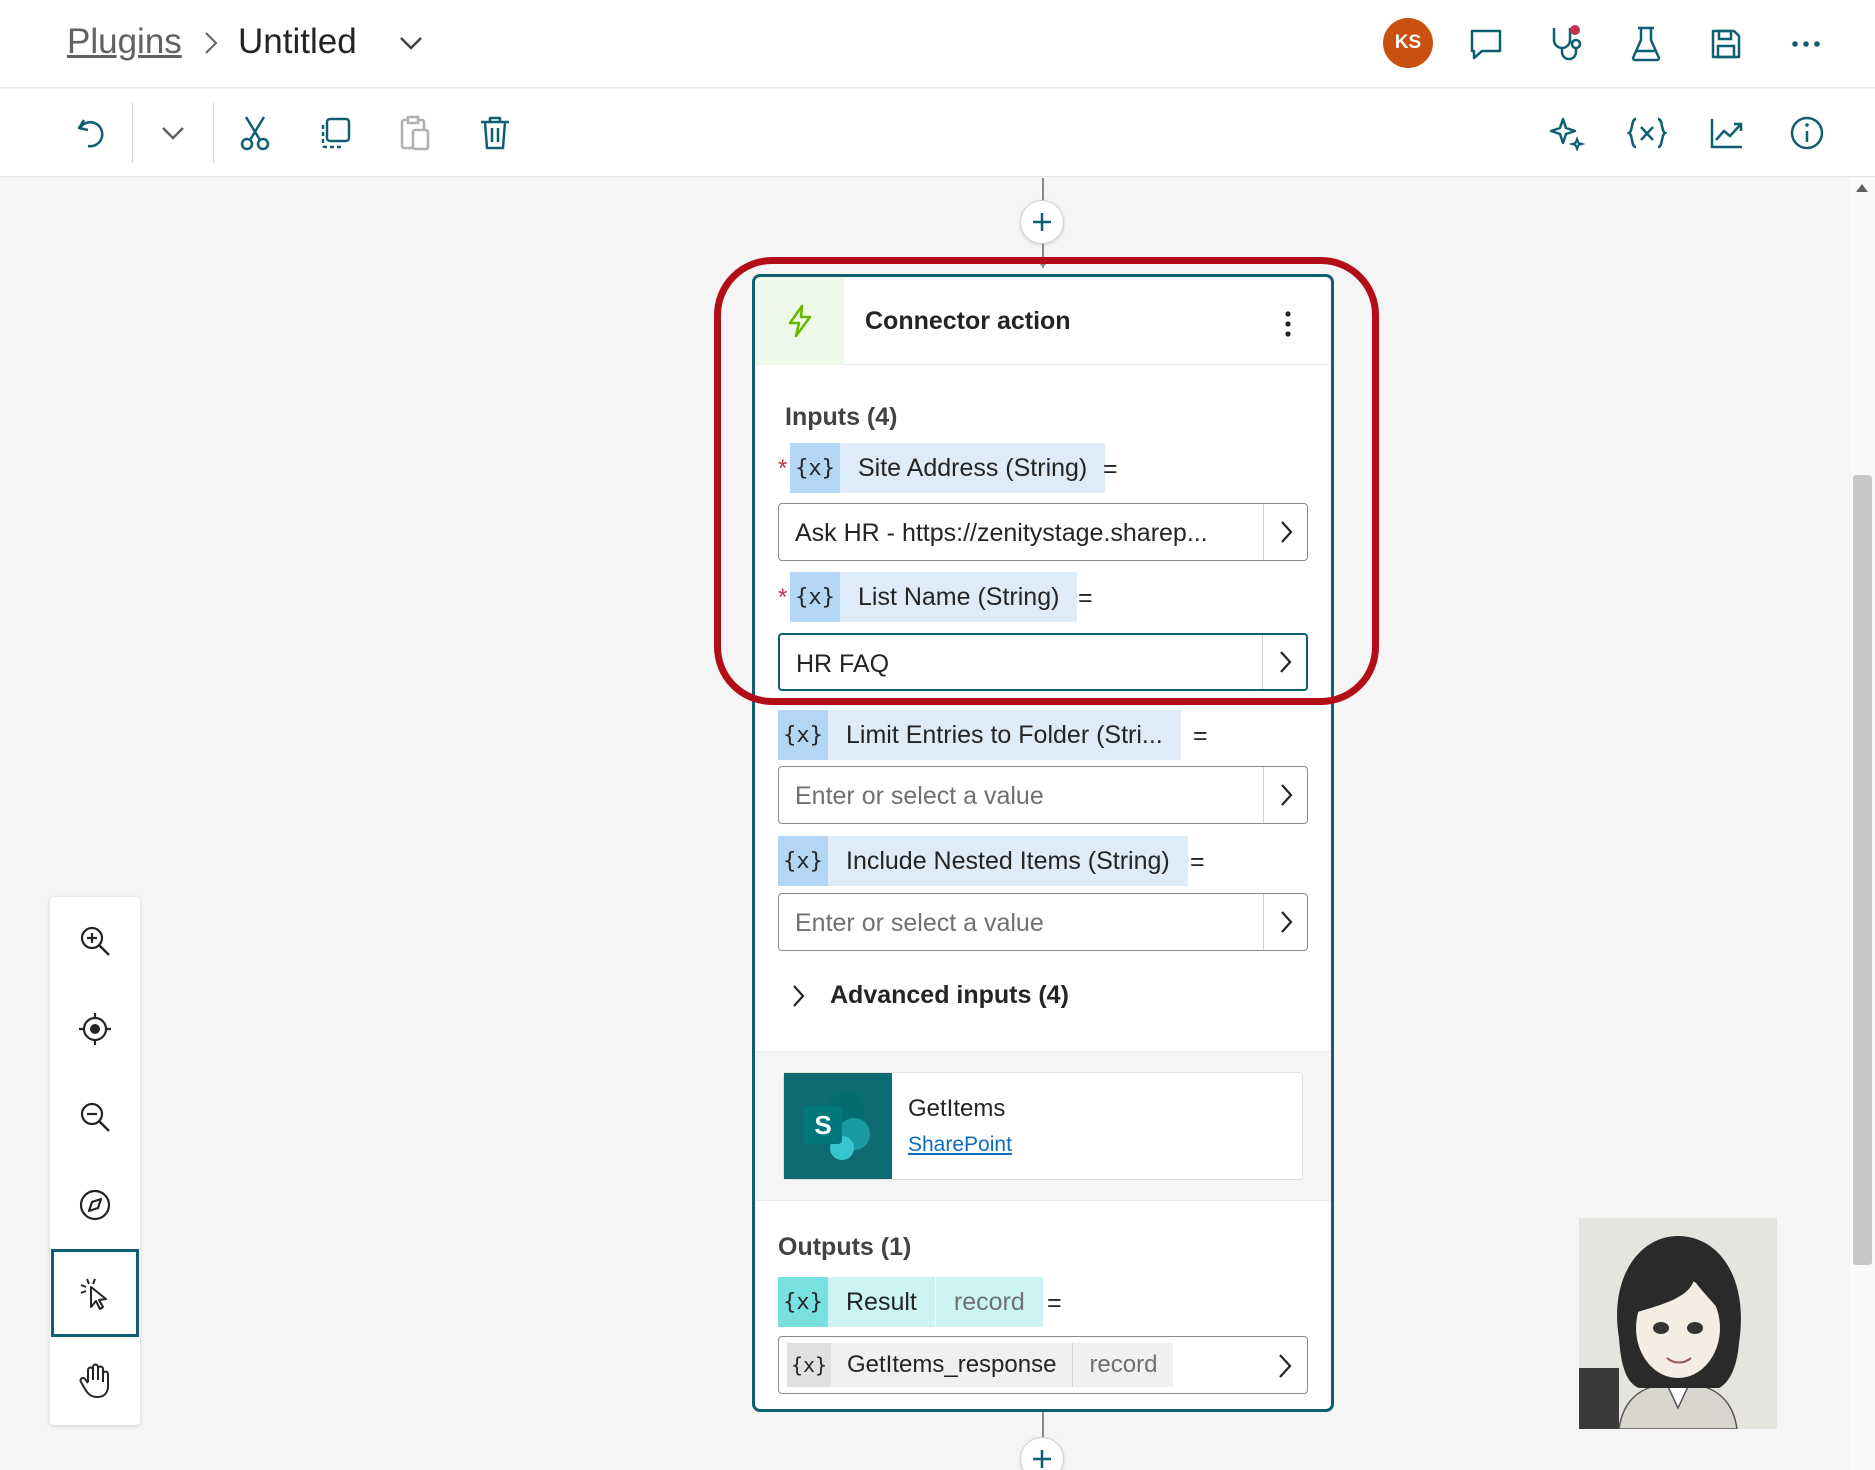 The width and height of the screenshot is (1875, 1470). Describe the element at coordinates (988, 1302) in the screenshot. I see `output-type: record` at that location.